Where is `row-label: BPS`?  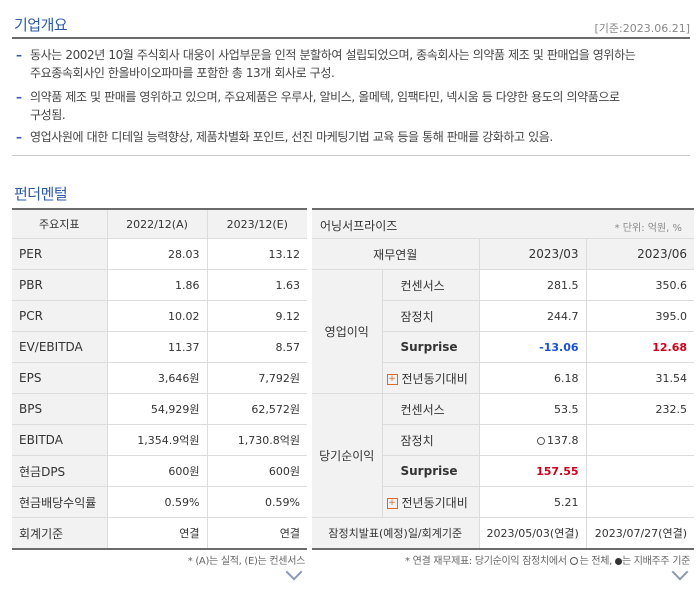 row-label: BPS is located at coordinates (60, 409).